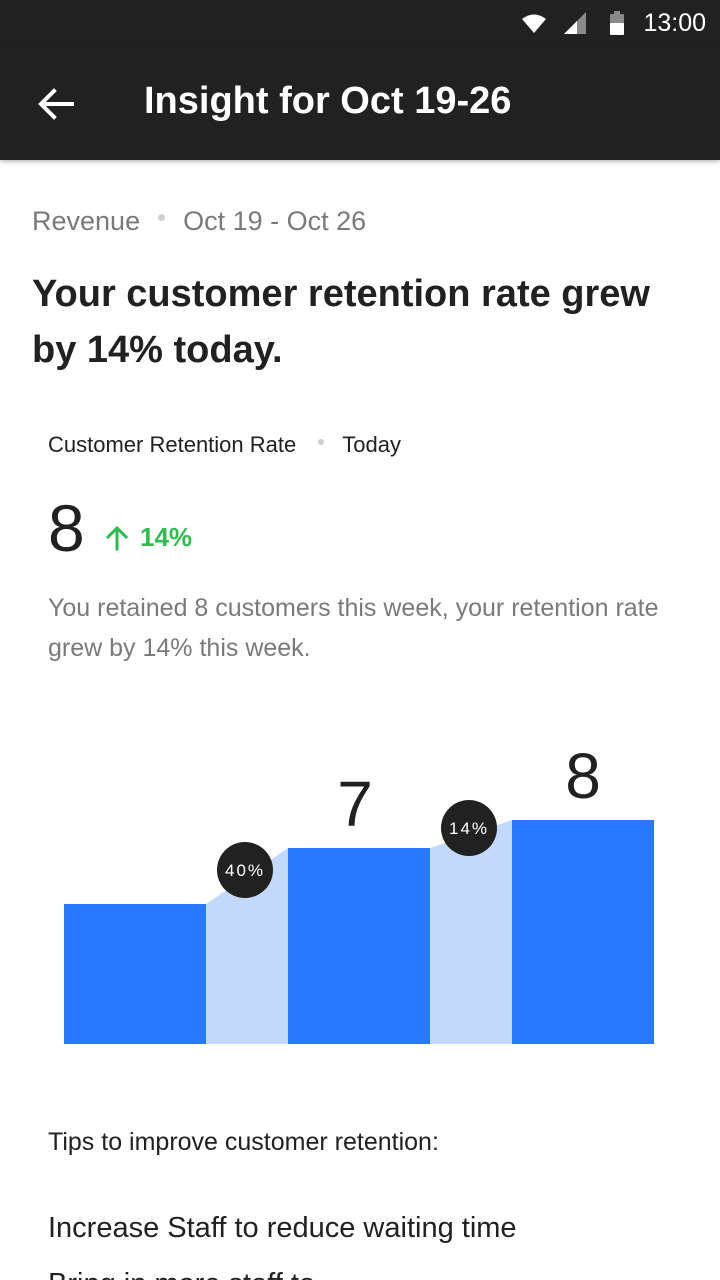 Image resolution: width=720 pixels, height=1280 pixels. I want to click on tips-title: Tips to improve customer retention:, so click(243, 1142).